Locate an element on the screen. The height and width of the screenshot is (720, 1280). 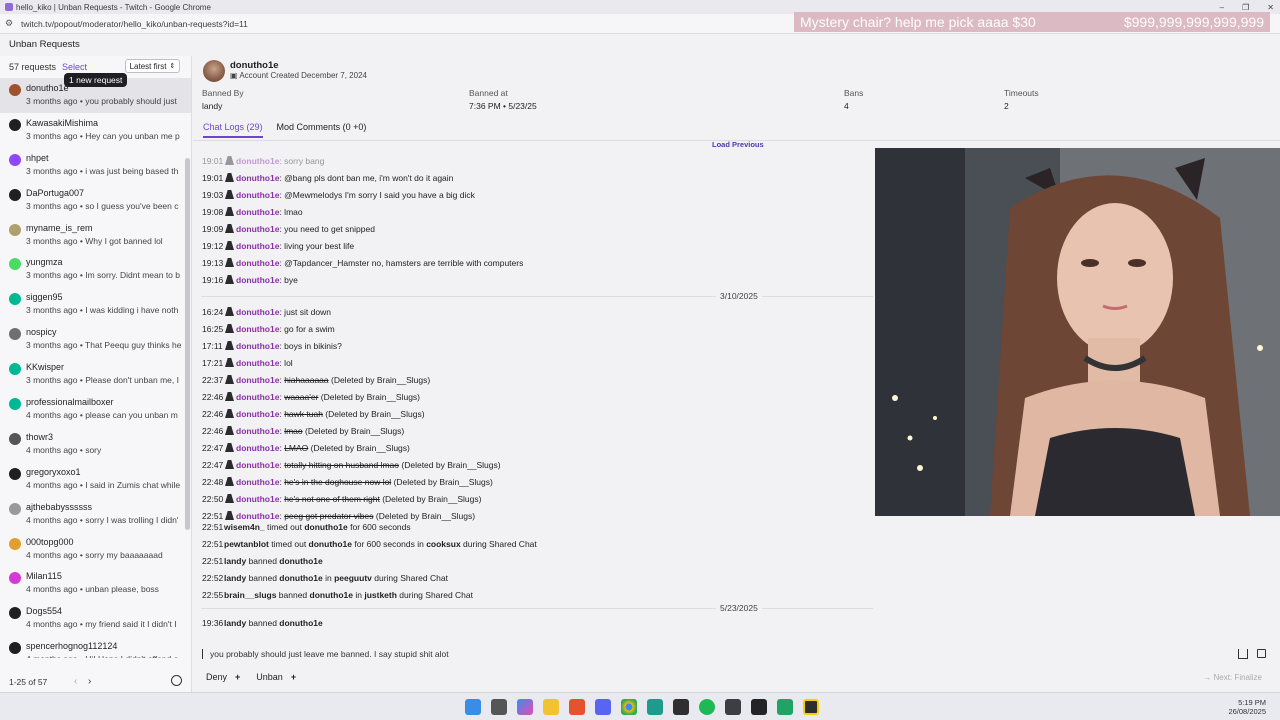
next-page-icon: › is located at coordinates (89, 681).